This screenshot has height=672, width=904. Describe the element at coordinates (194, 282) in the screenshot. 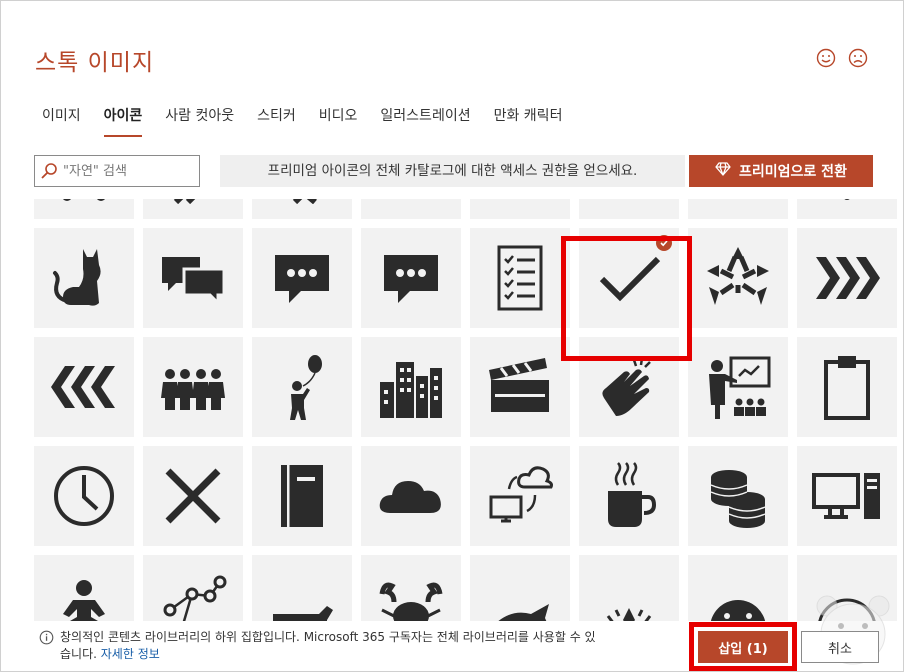

I see `chat-bubbles-icon` at that location.